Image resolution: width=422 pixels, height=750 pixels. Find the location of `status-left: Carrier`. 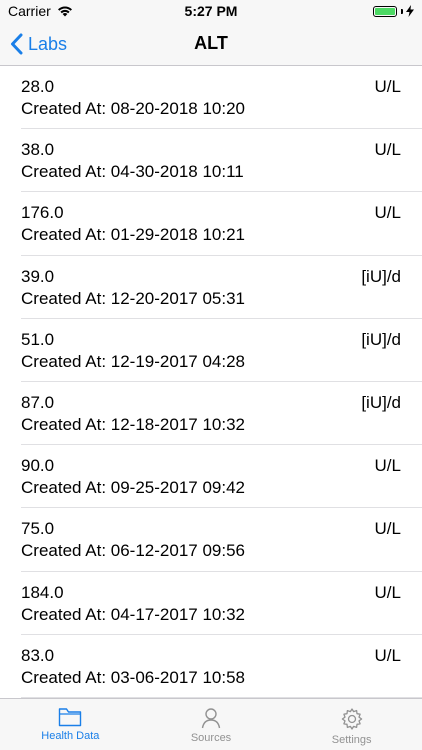

status-left: Carrier is located at coordinates (40, 11).